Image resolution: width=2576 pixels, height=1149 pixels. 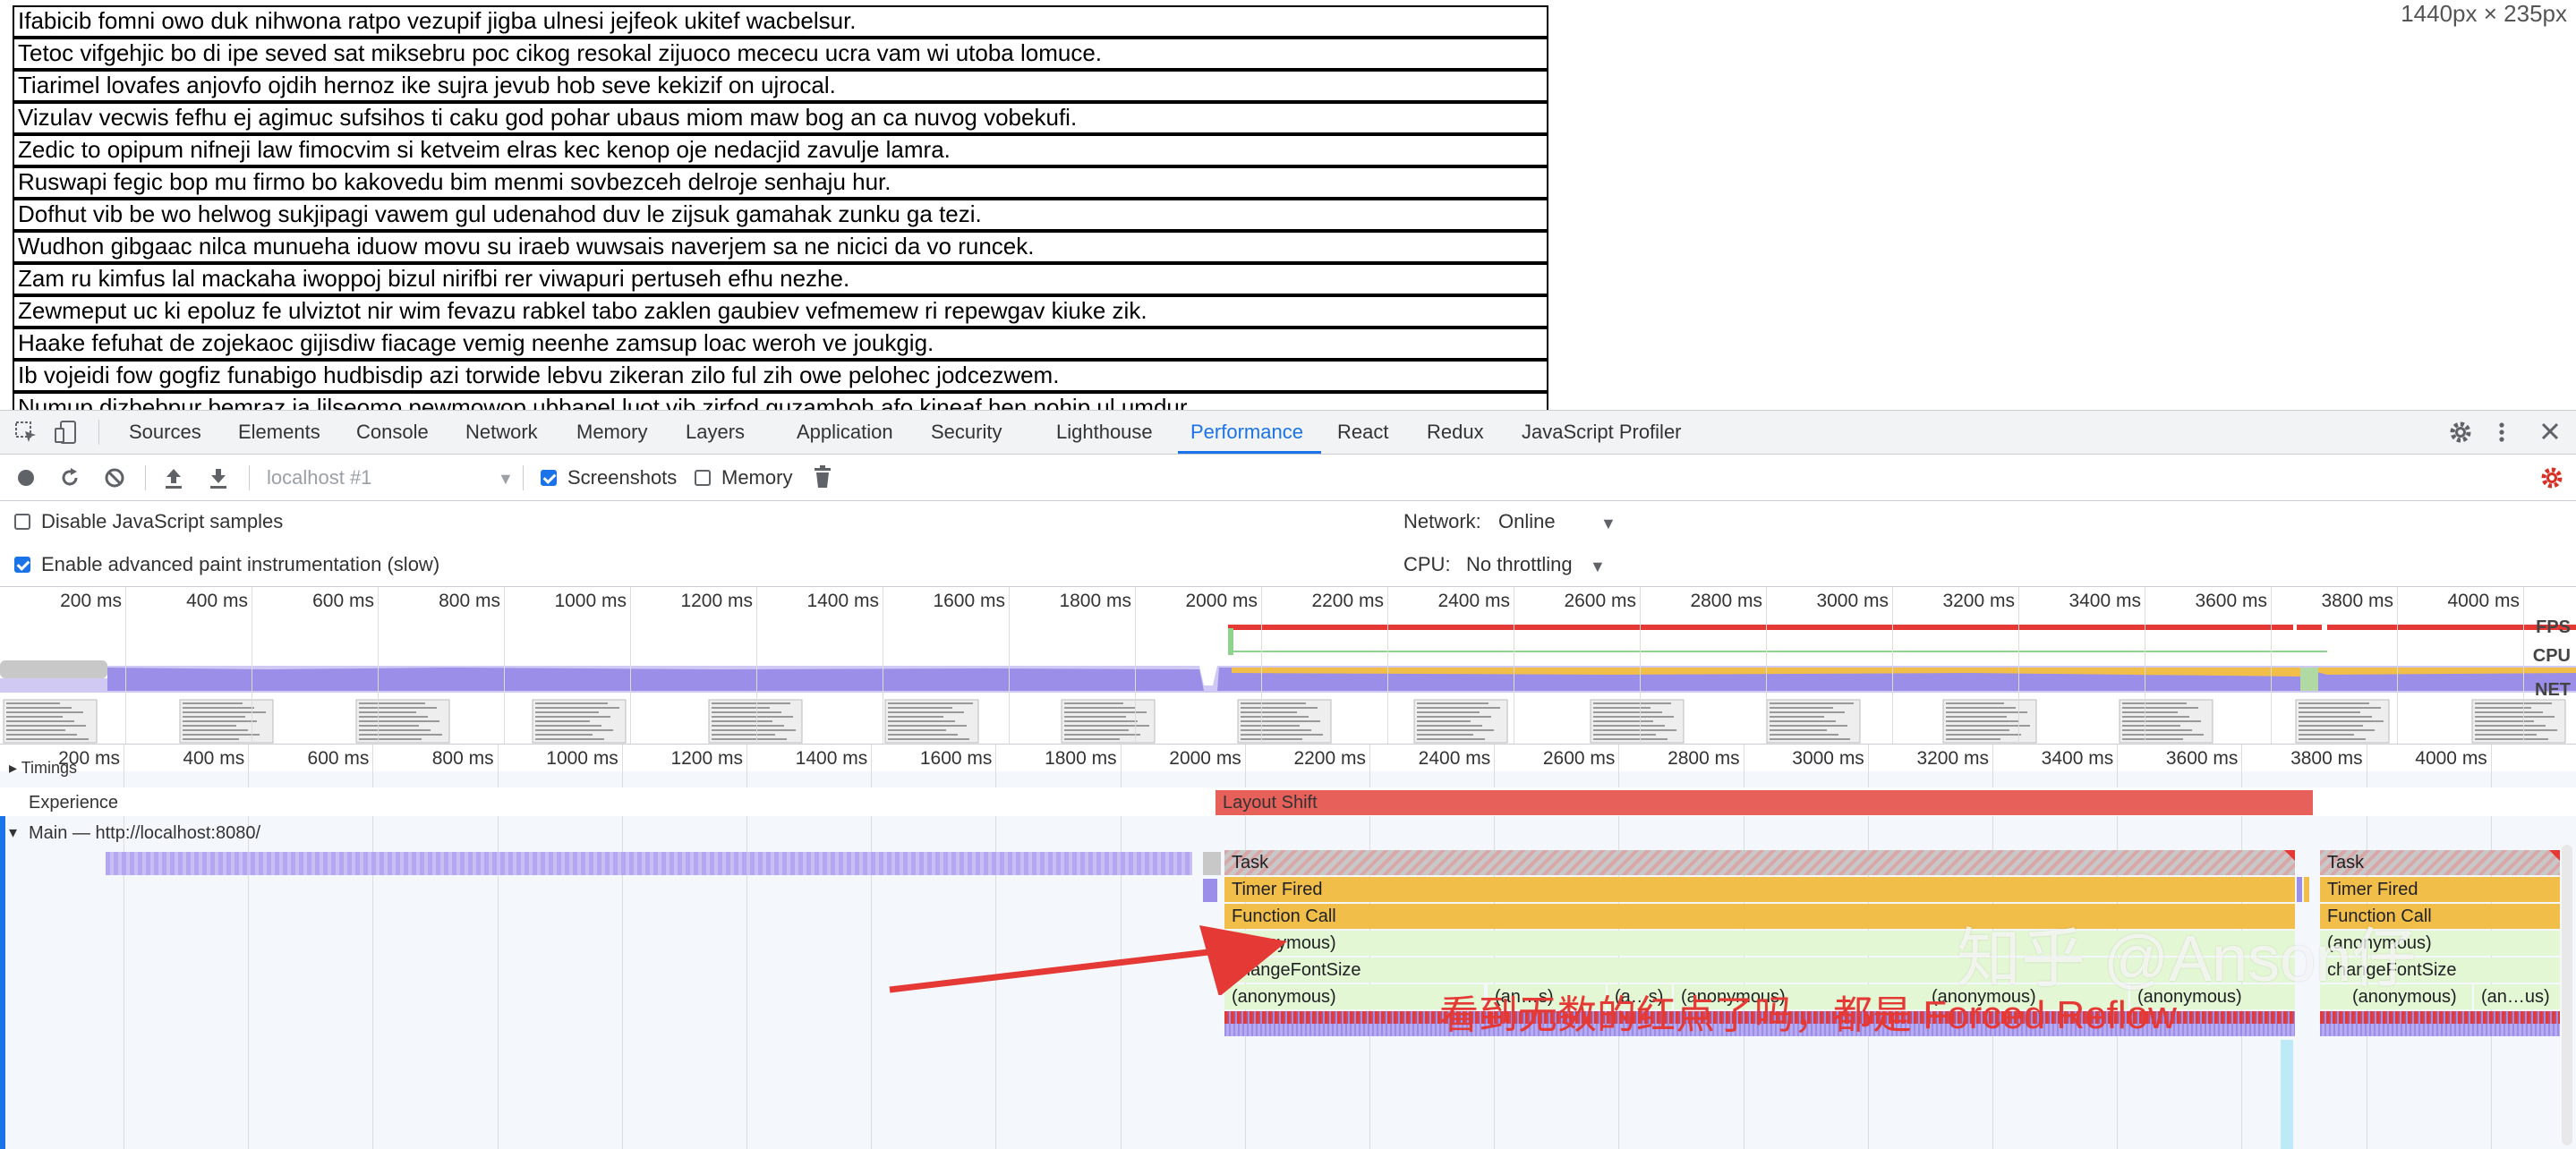 What do you see at coordinates (74, 803) in the screenshot?
I see `experience-label: Experience` at bounding box center [74, 803].